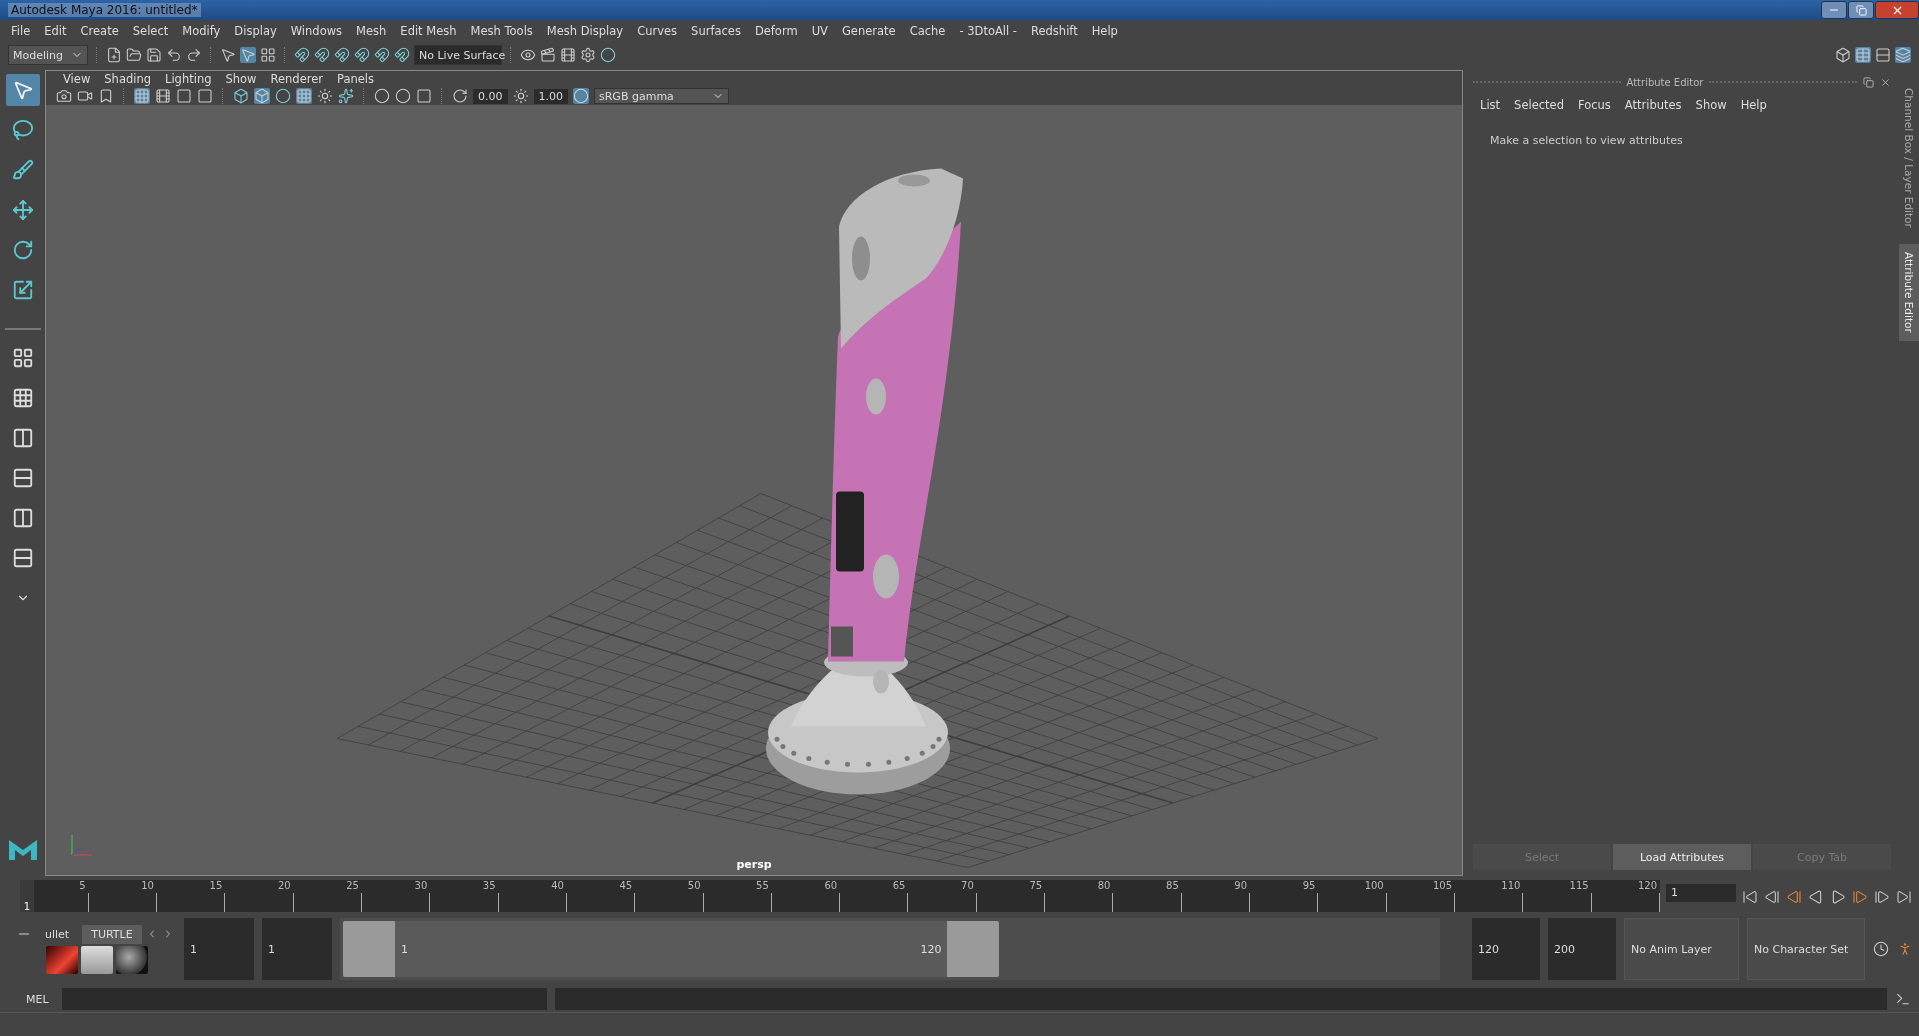  What do you see at coordinates (150, 31) in the screenshot?
I see `menu-item: Select` at bounding box center [150, 31].